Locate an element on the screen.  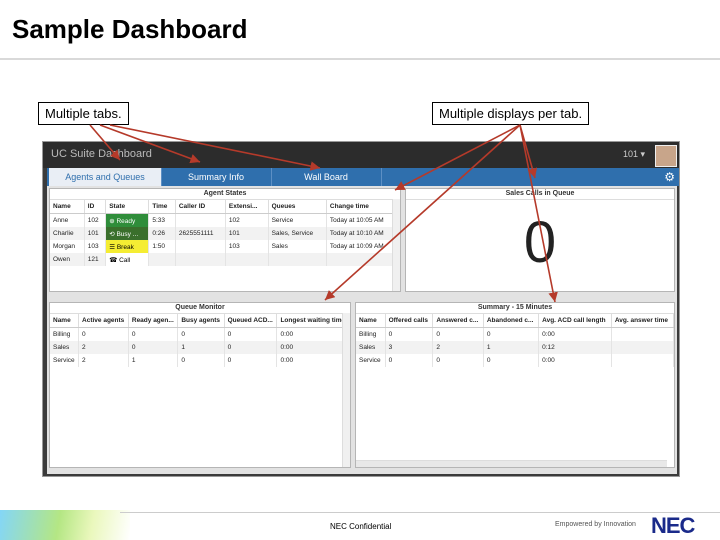
footer-graphic is located at coordinates (65, 525).